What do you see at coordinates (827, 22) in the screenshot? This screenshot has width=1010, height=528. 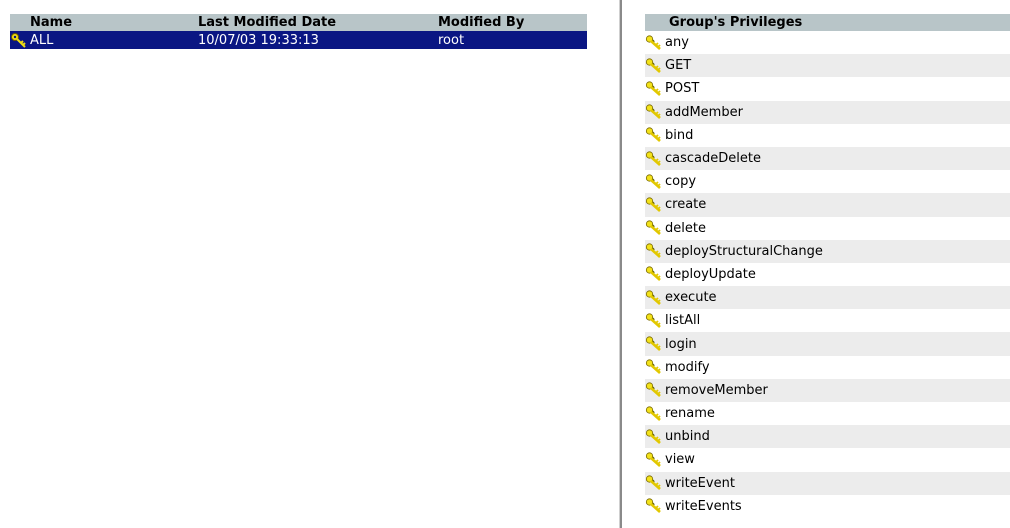 I see `privileges-header: Group's Privileges` at bounding box center [827, 22].